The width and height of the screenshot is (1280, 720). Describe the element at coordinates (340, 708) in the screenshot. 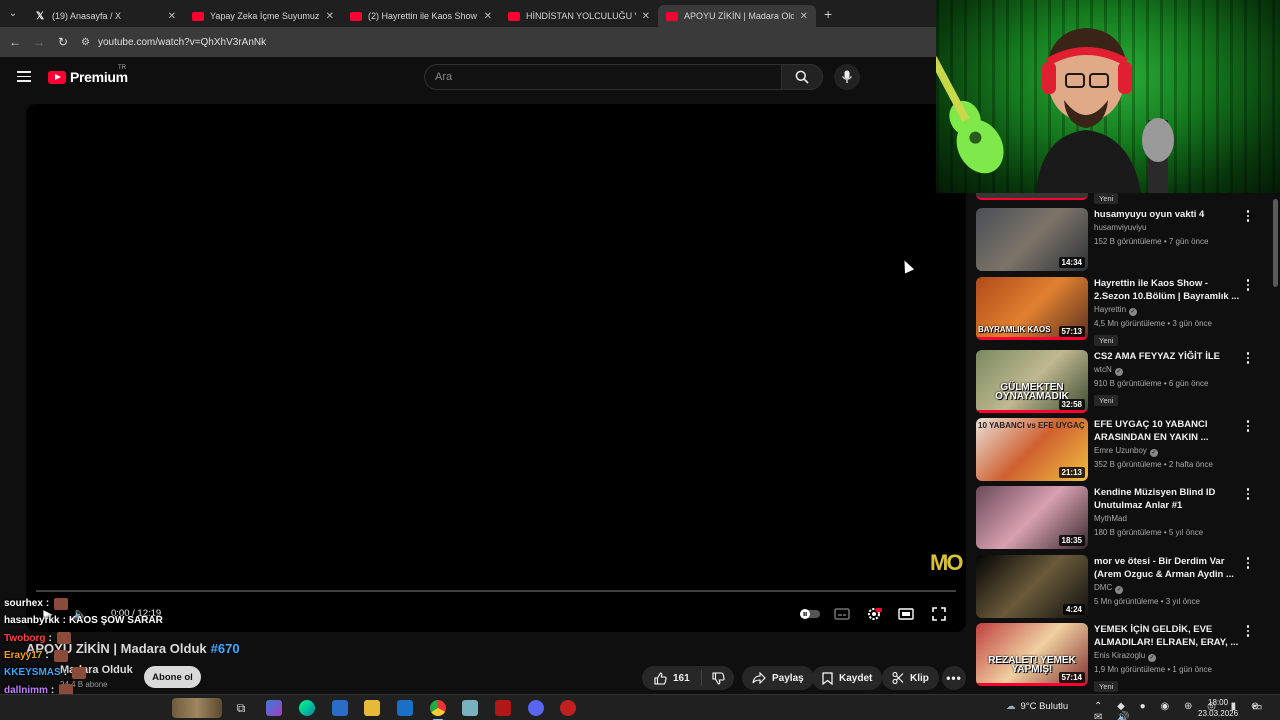

I see `store-icon` at that location.